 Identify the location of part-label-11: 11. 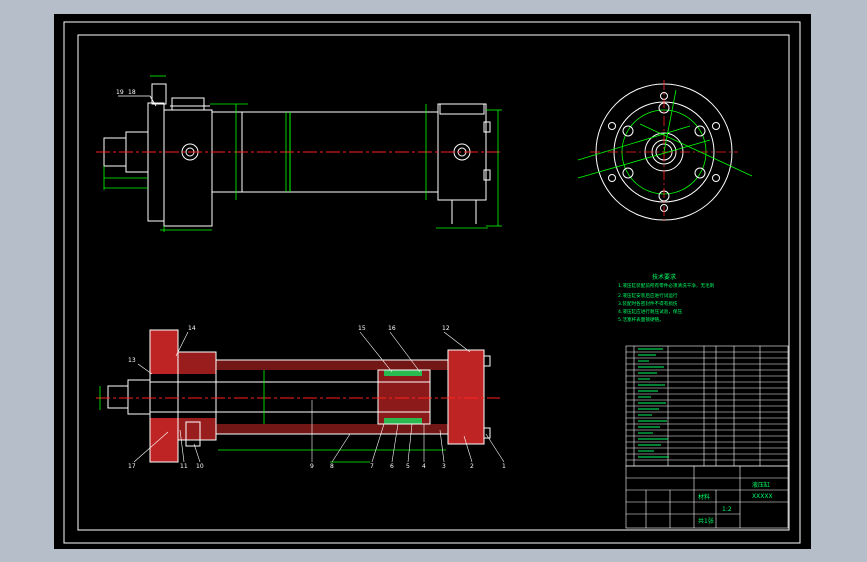
(184, 466).